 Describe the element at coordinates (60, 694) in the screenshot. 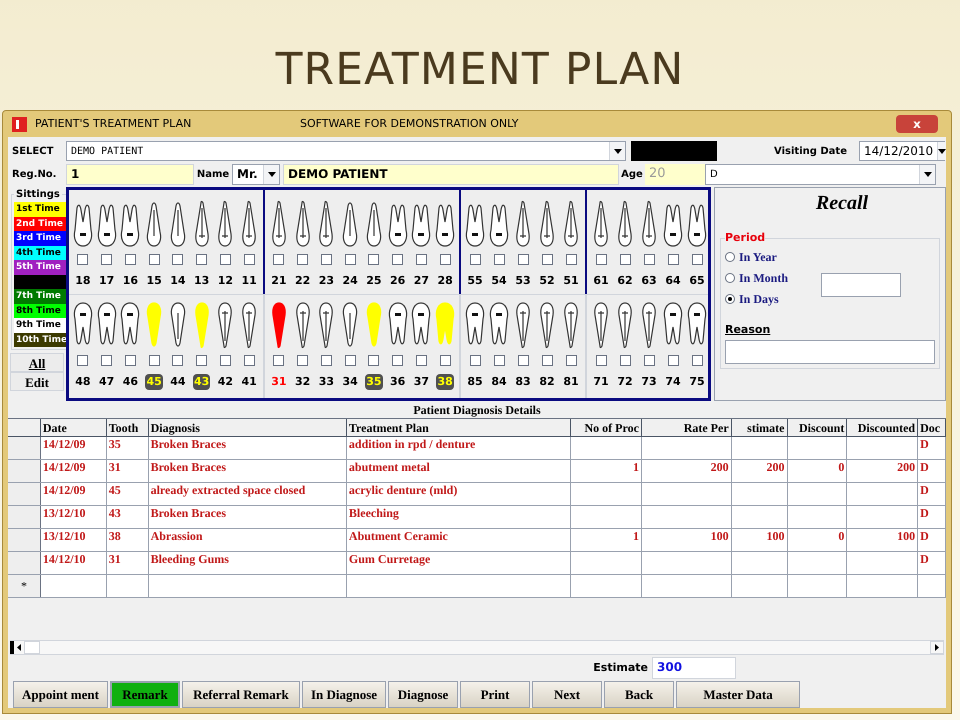

I see `action-button: Appoint ment` at that location.